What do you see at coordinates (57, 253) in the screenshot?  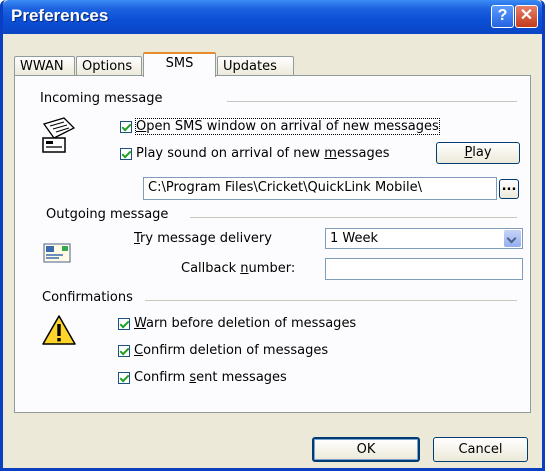 I see `sms-outgoing-icon` at bounding box center [57, 253].